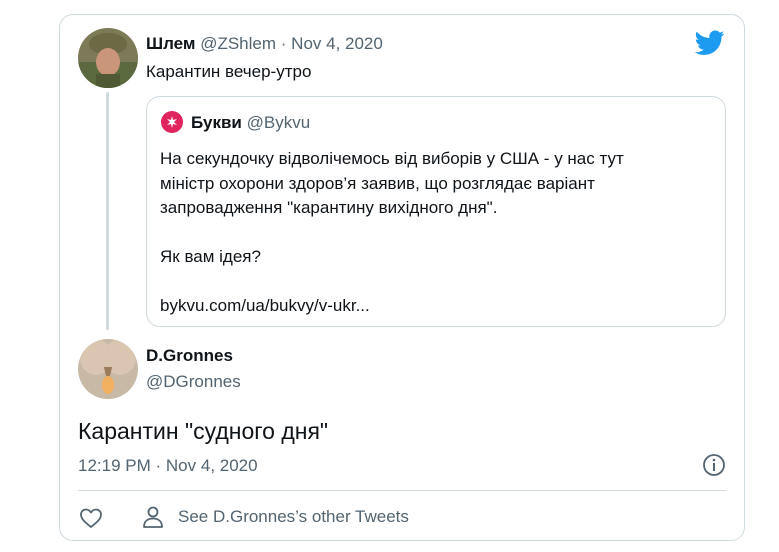  I want to click on see-other-tweets-link: See D.Gronnes’s other Tweets, so click(293, 517).